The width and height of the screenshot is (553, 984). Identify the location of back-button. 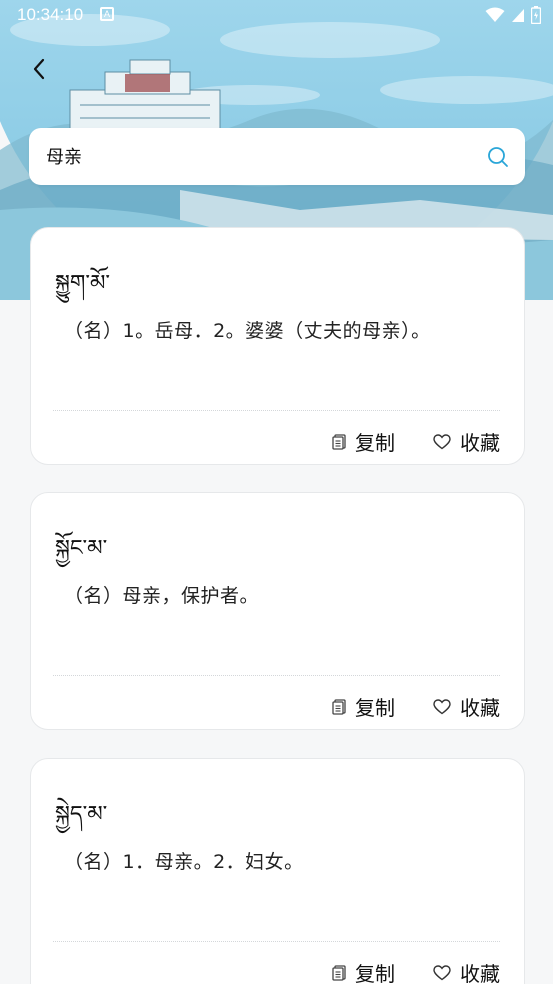
(39, 69).